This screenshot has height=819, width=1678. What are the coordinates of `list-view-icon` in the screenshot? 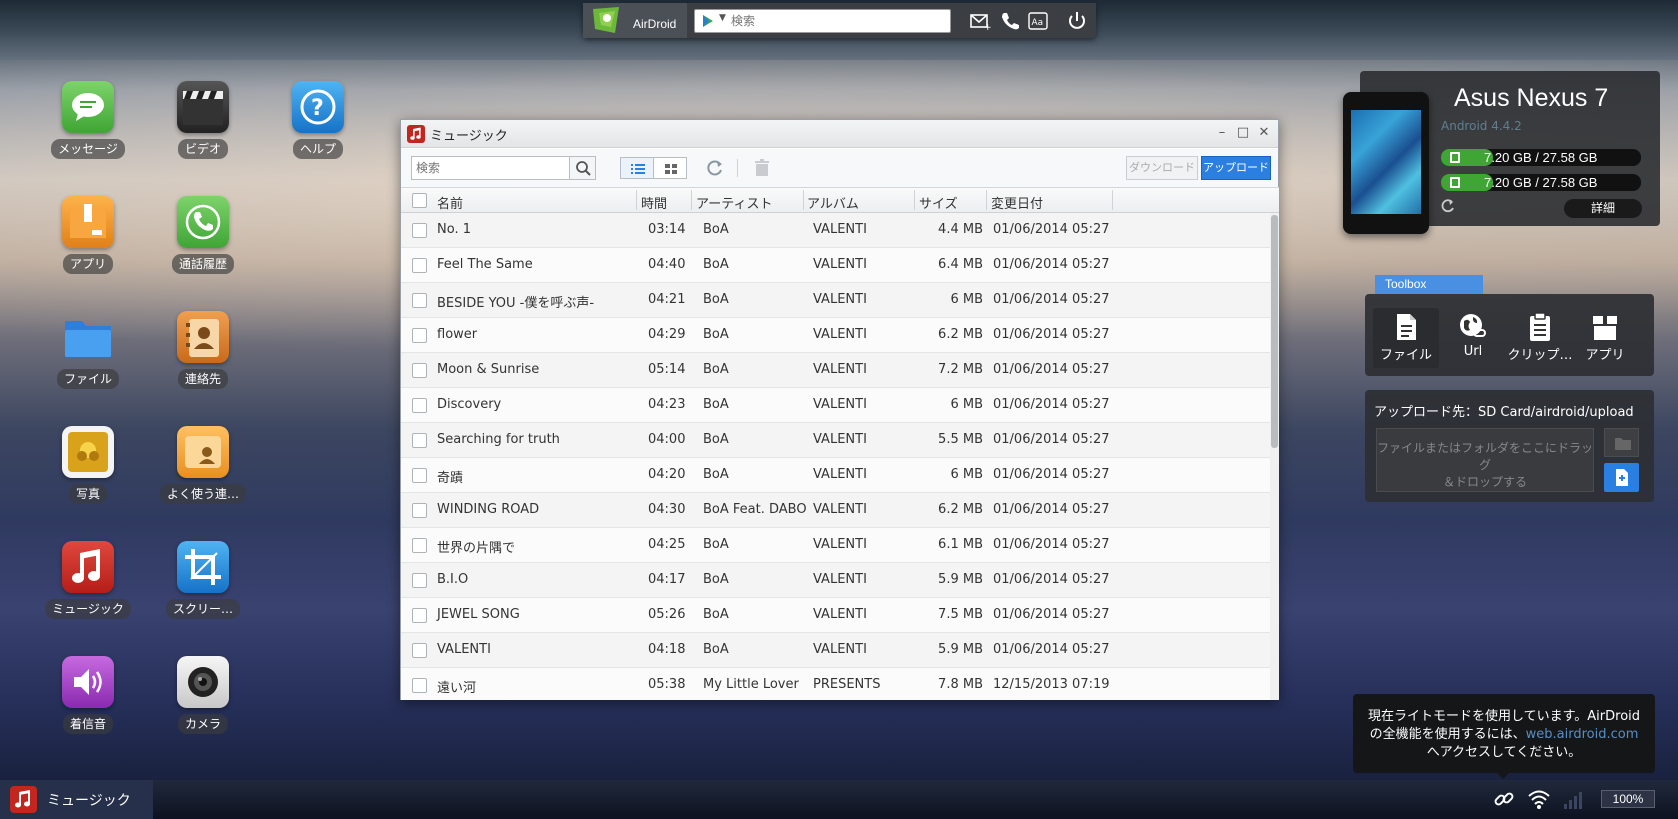 It's located at (638, 169).